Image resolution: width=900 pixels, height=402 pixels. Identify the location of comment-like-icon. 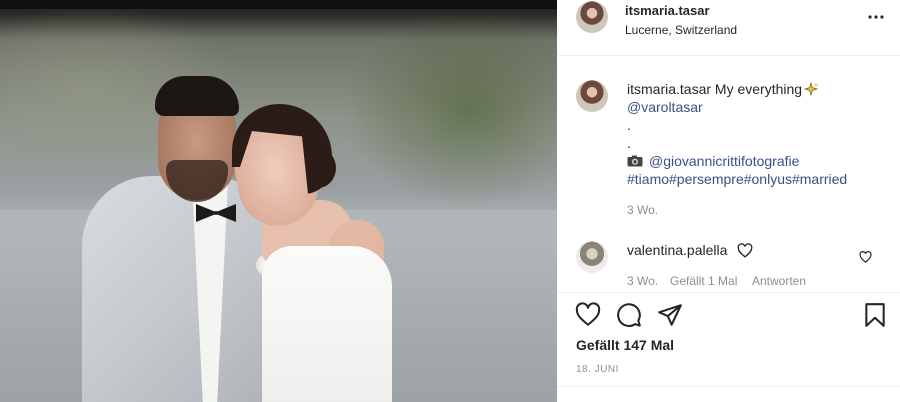
(865, 256).